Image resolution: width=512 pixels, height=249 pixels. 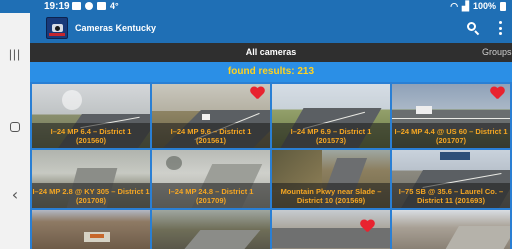 What do you see at coordinates (451, 191) in the screenshot?
I see `camera-name: I–75 SB @ 35.6 – Laurel Co. –` at bounding box center [451, 191].